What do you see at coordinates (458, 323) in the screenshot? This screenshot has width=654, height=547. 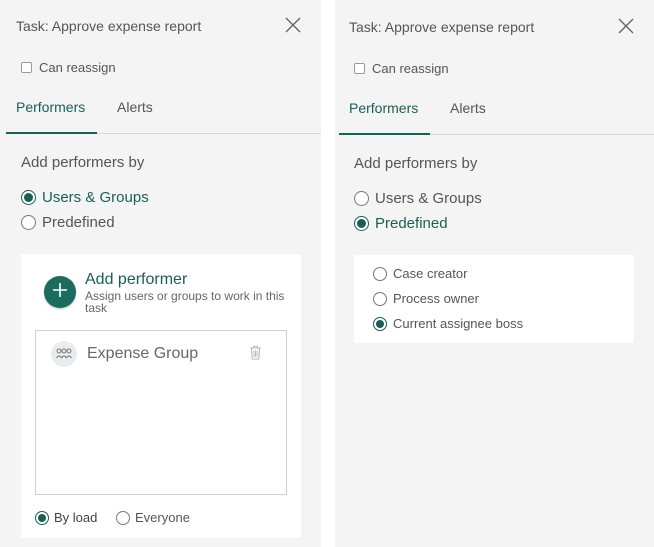 I see `predefined-label: Current assignee boss` at bounding box center [458, 323].